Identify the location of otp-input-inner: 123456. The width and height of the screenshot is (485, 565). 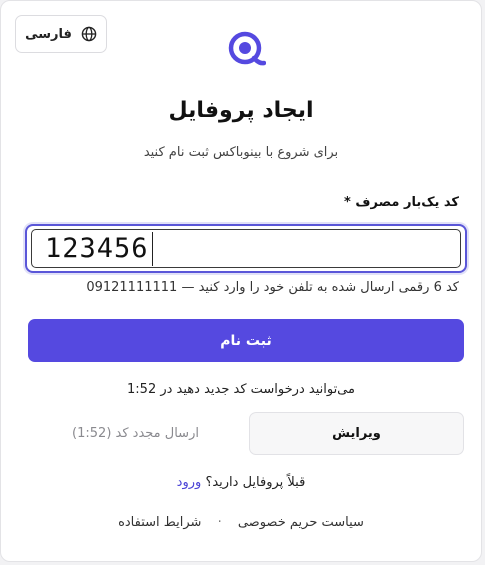
(246, 248).